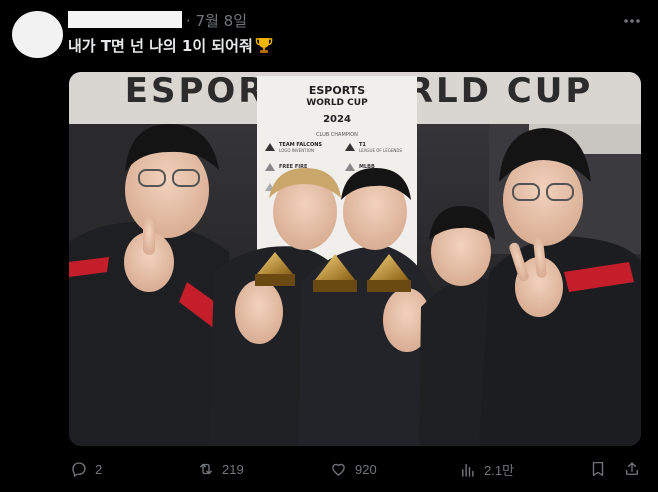  I want to click on board-row-1-sub2: LEAGUE OF LEGENDS, so click(380, 150).